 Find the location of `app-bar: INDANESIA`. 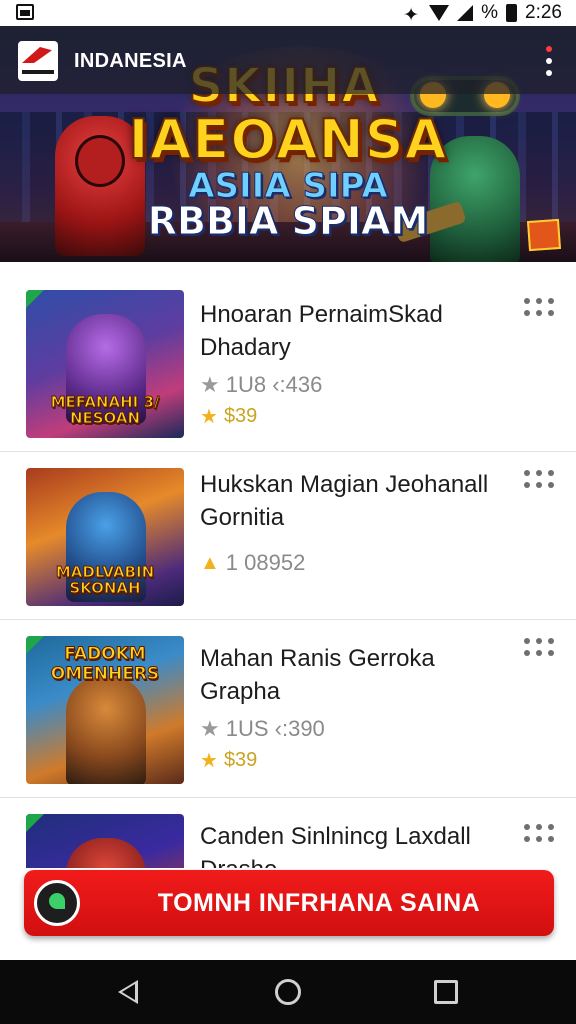

app-bar: INDANESIA is located at coordinates (288, 60).